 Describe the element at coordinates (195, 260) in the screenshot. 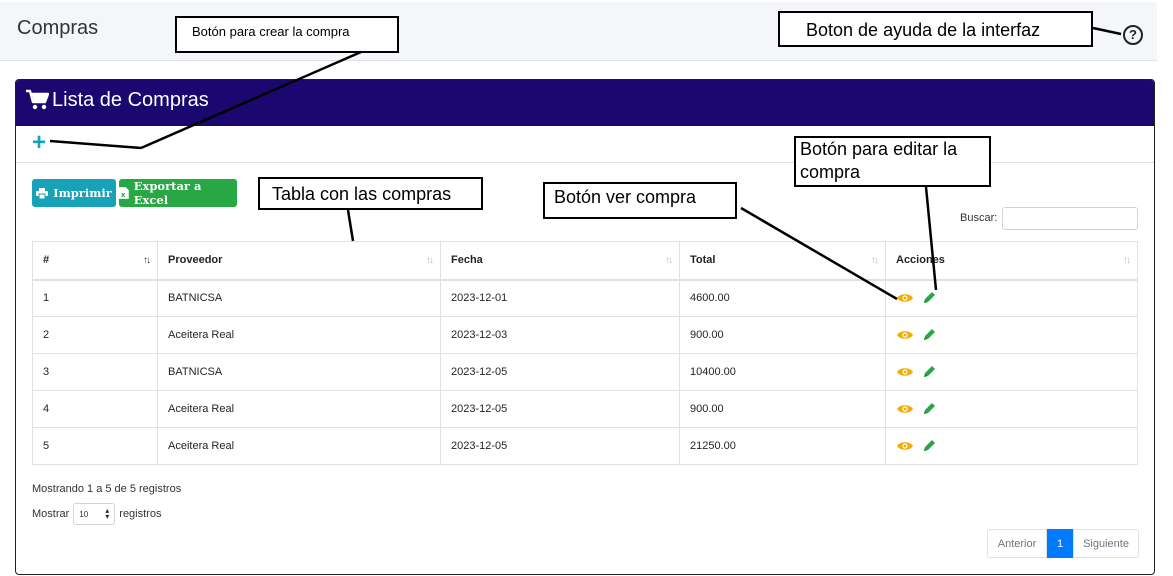

I see `column-label: Proveedor` at that location.